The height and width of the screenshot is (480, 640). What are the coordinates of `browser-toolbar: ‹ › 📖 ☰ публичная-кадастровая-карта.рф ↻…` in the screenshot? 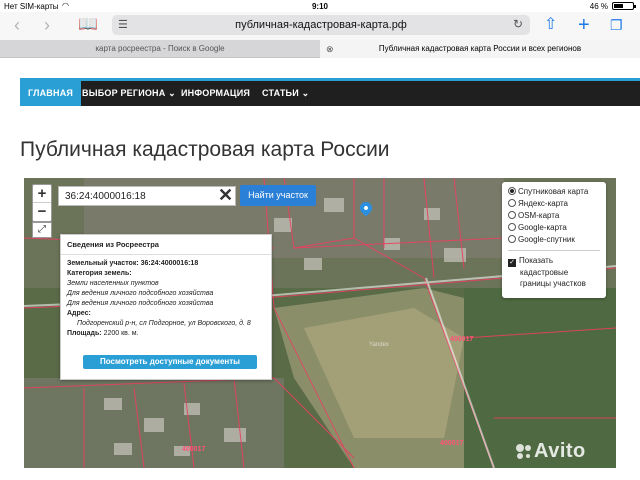 It's located at (320, 26).